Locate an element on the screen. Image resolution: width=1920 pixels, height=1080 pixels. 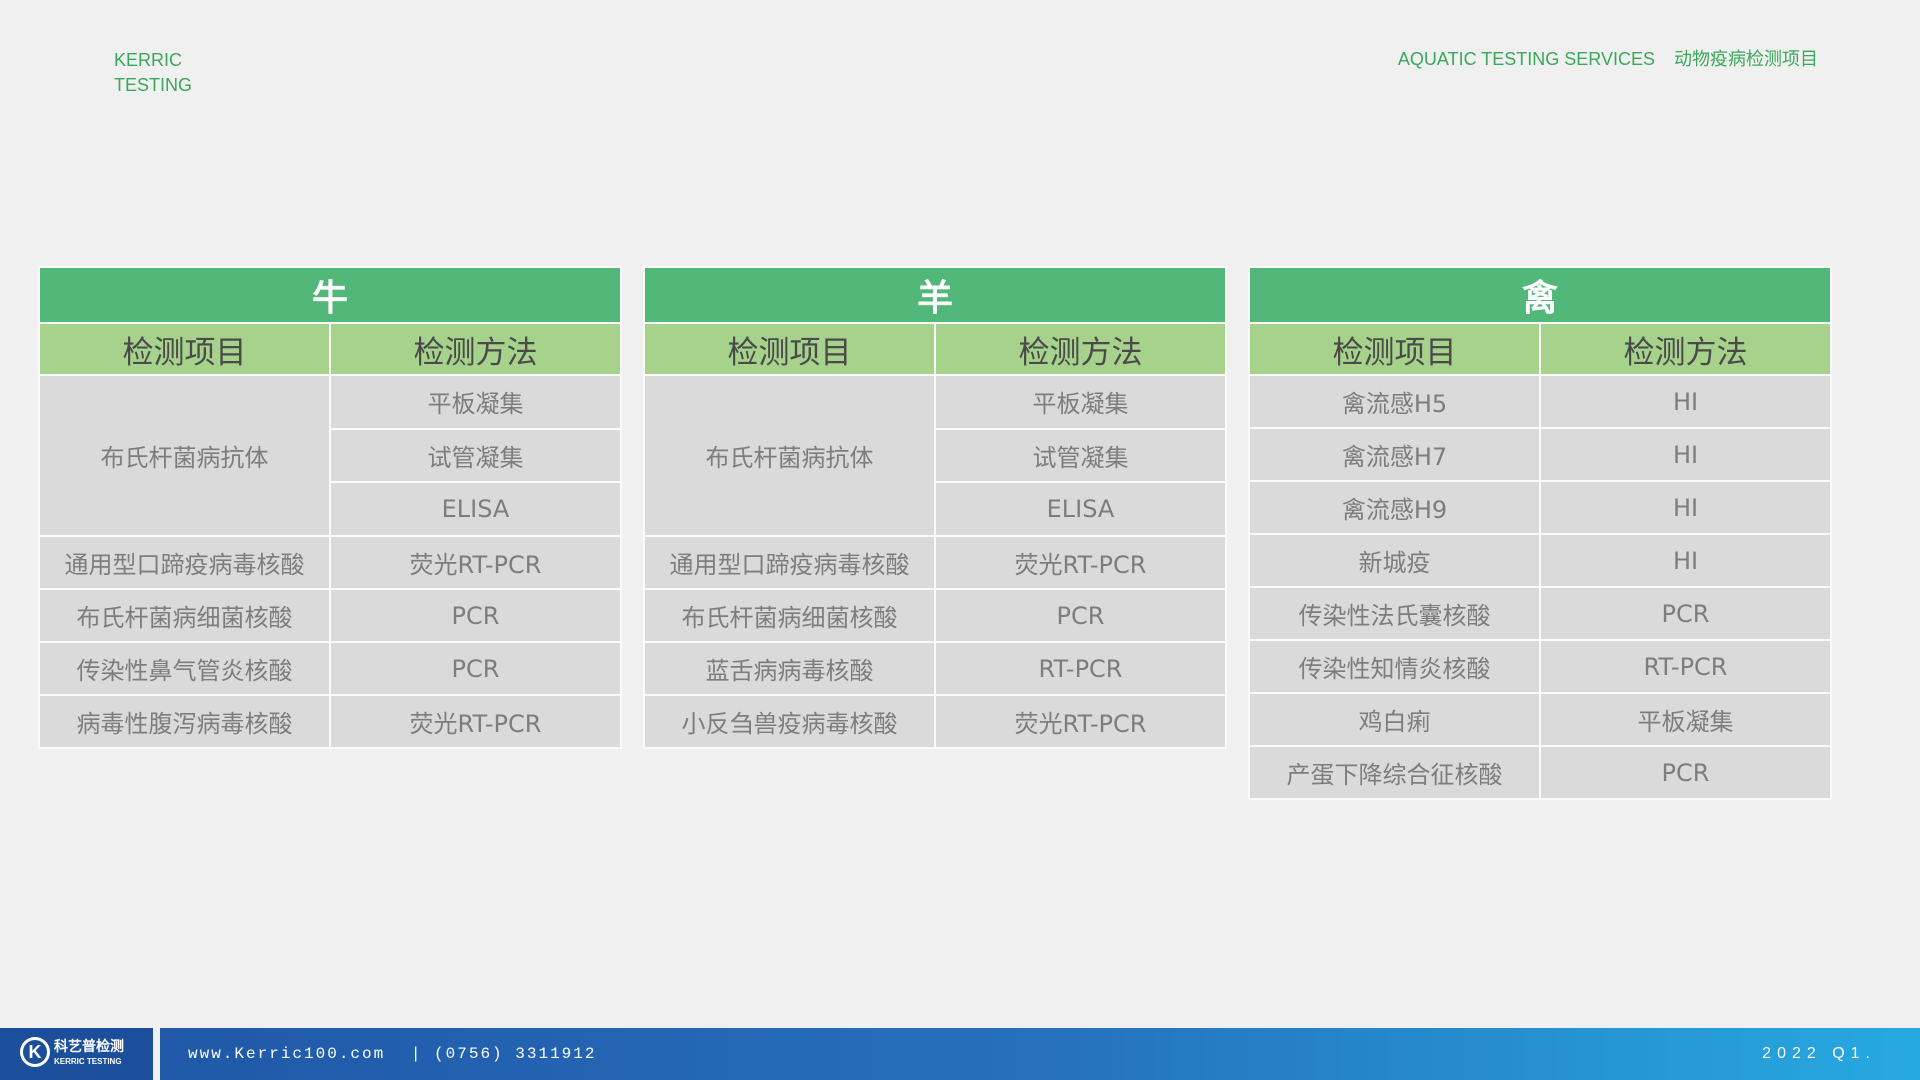
item-cell: 小反刍兽疫病毒核酸 is located at coordinates (789, 721).